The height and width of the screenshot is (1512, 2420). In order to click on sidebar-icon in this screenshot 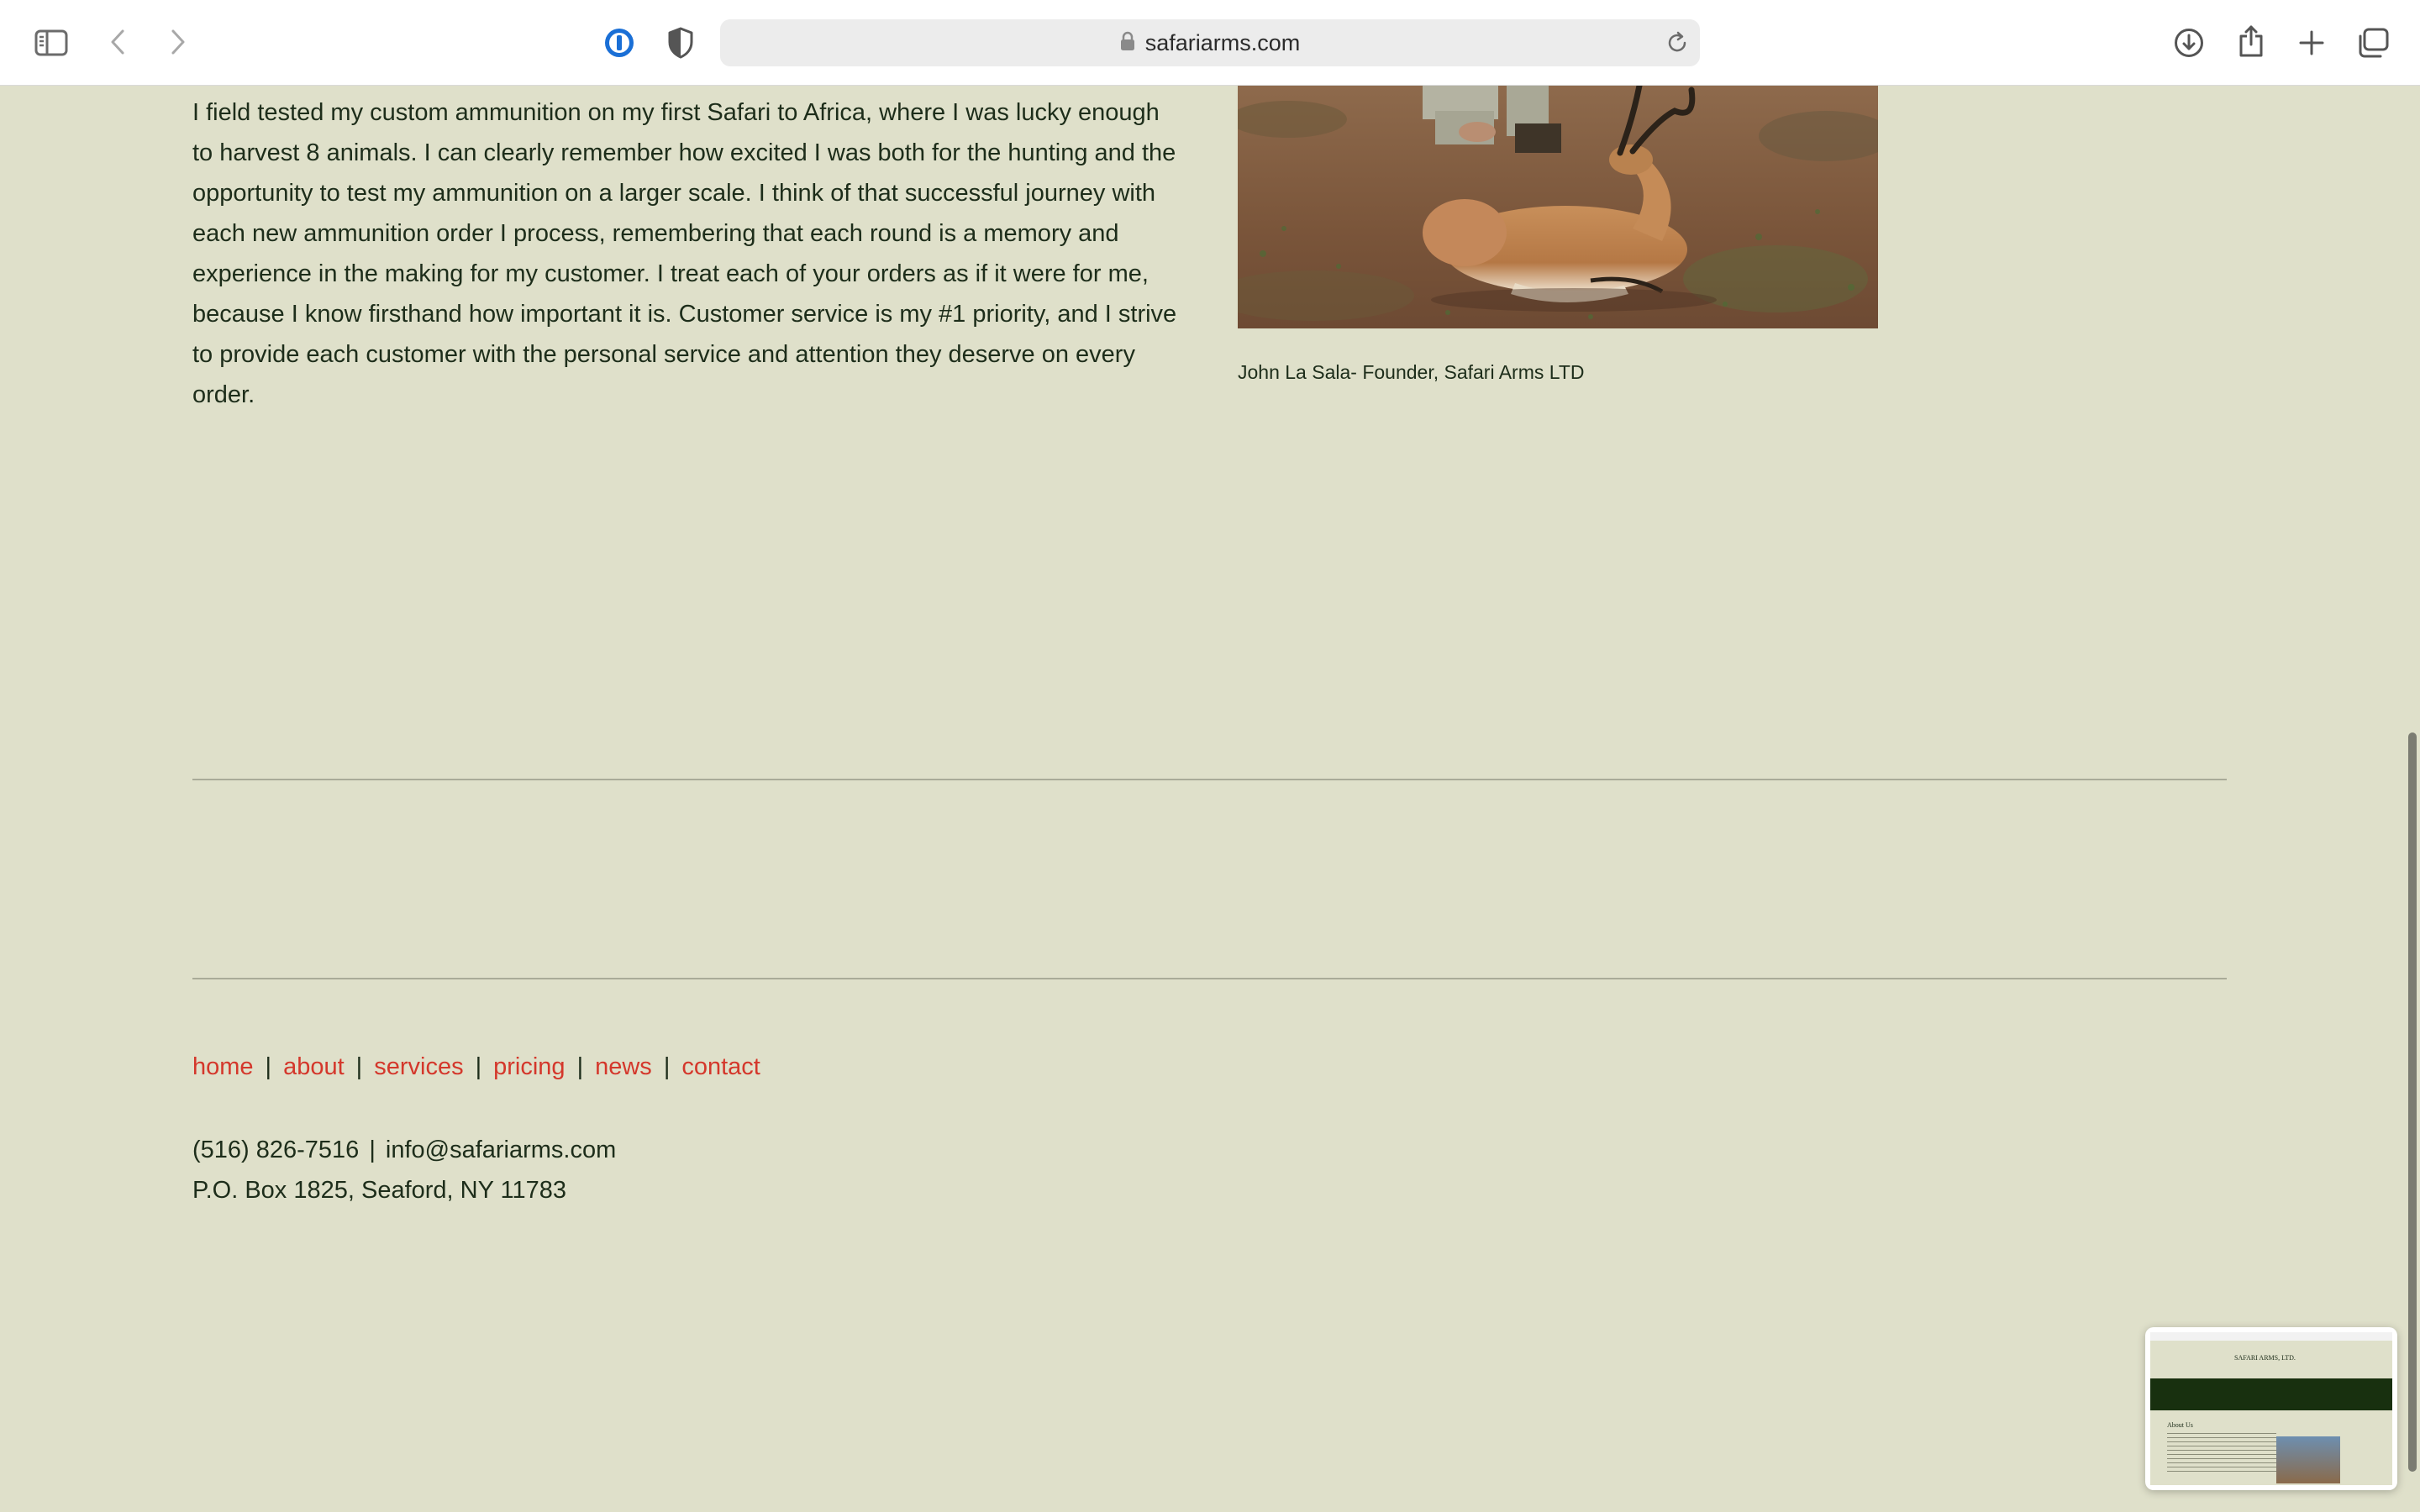, I will do `click(52, 43)`.